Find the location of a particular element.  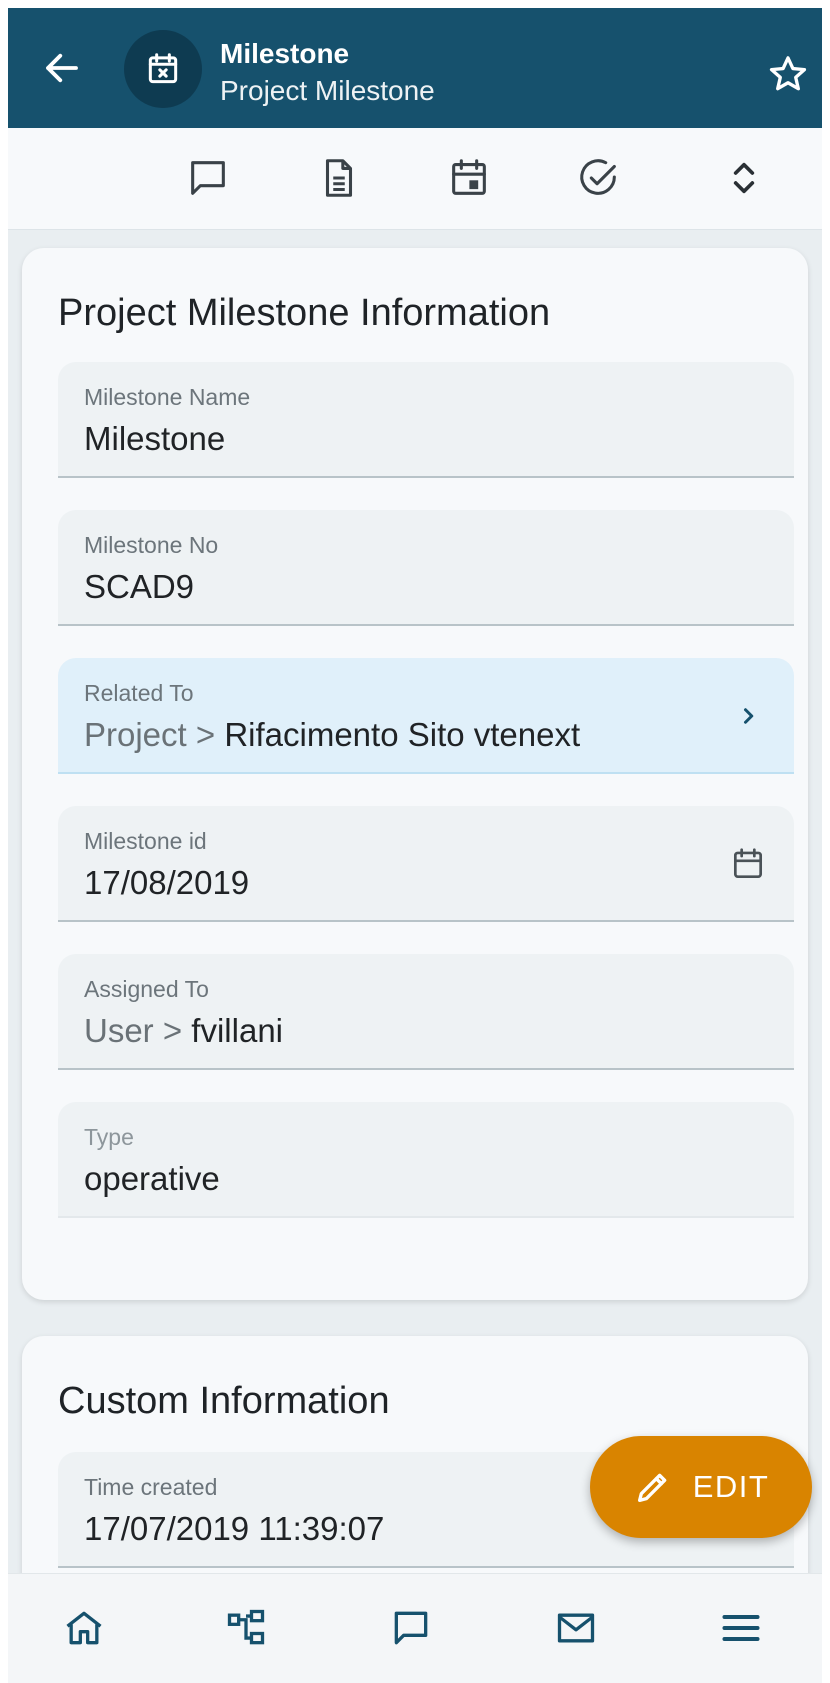

comment-icon is located at coordinates (208, 178).